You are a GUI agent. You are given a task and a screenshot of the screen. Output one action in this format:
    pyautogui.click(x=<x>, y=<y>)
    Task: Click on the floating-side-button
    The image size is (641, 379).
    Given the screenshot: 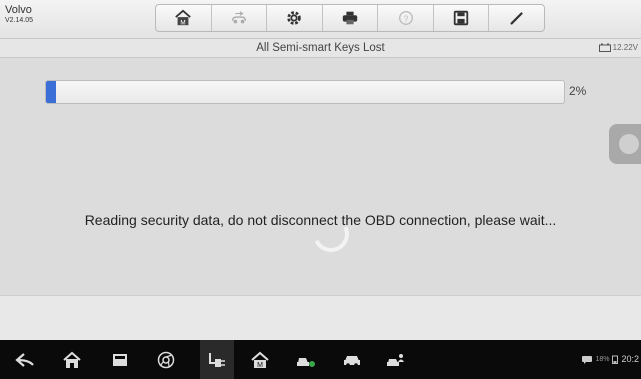 What is the action you would take?
    pyautogui.click(x=625, y=144)
    